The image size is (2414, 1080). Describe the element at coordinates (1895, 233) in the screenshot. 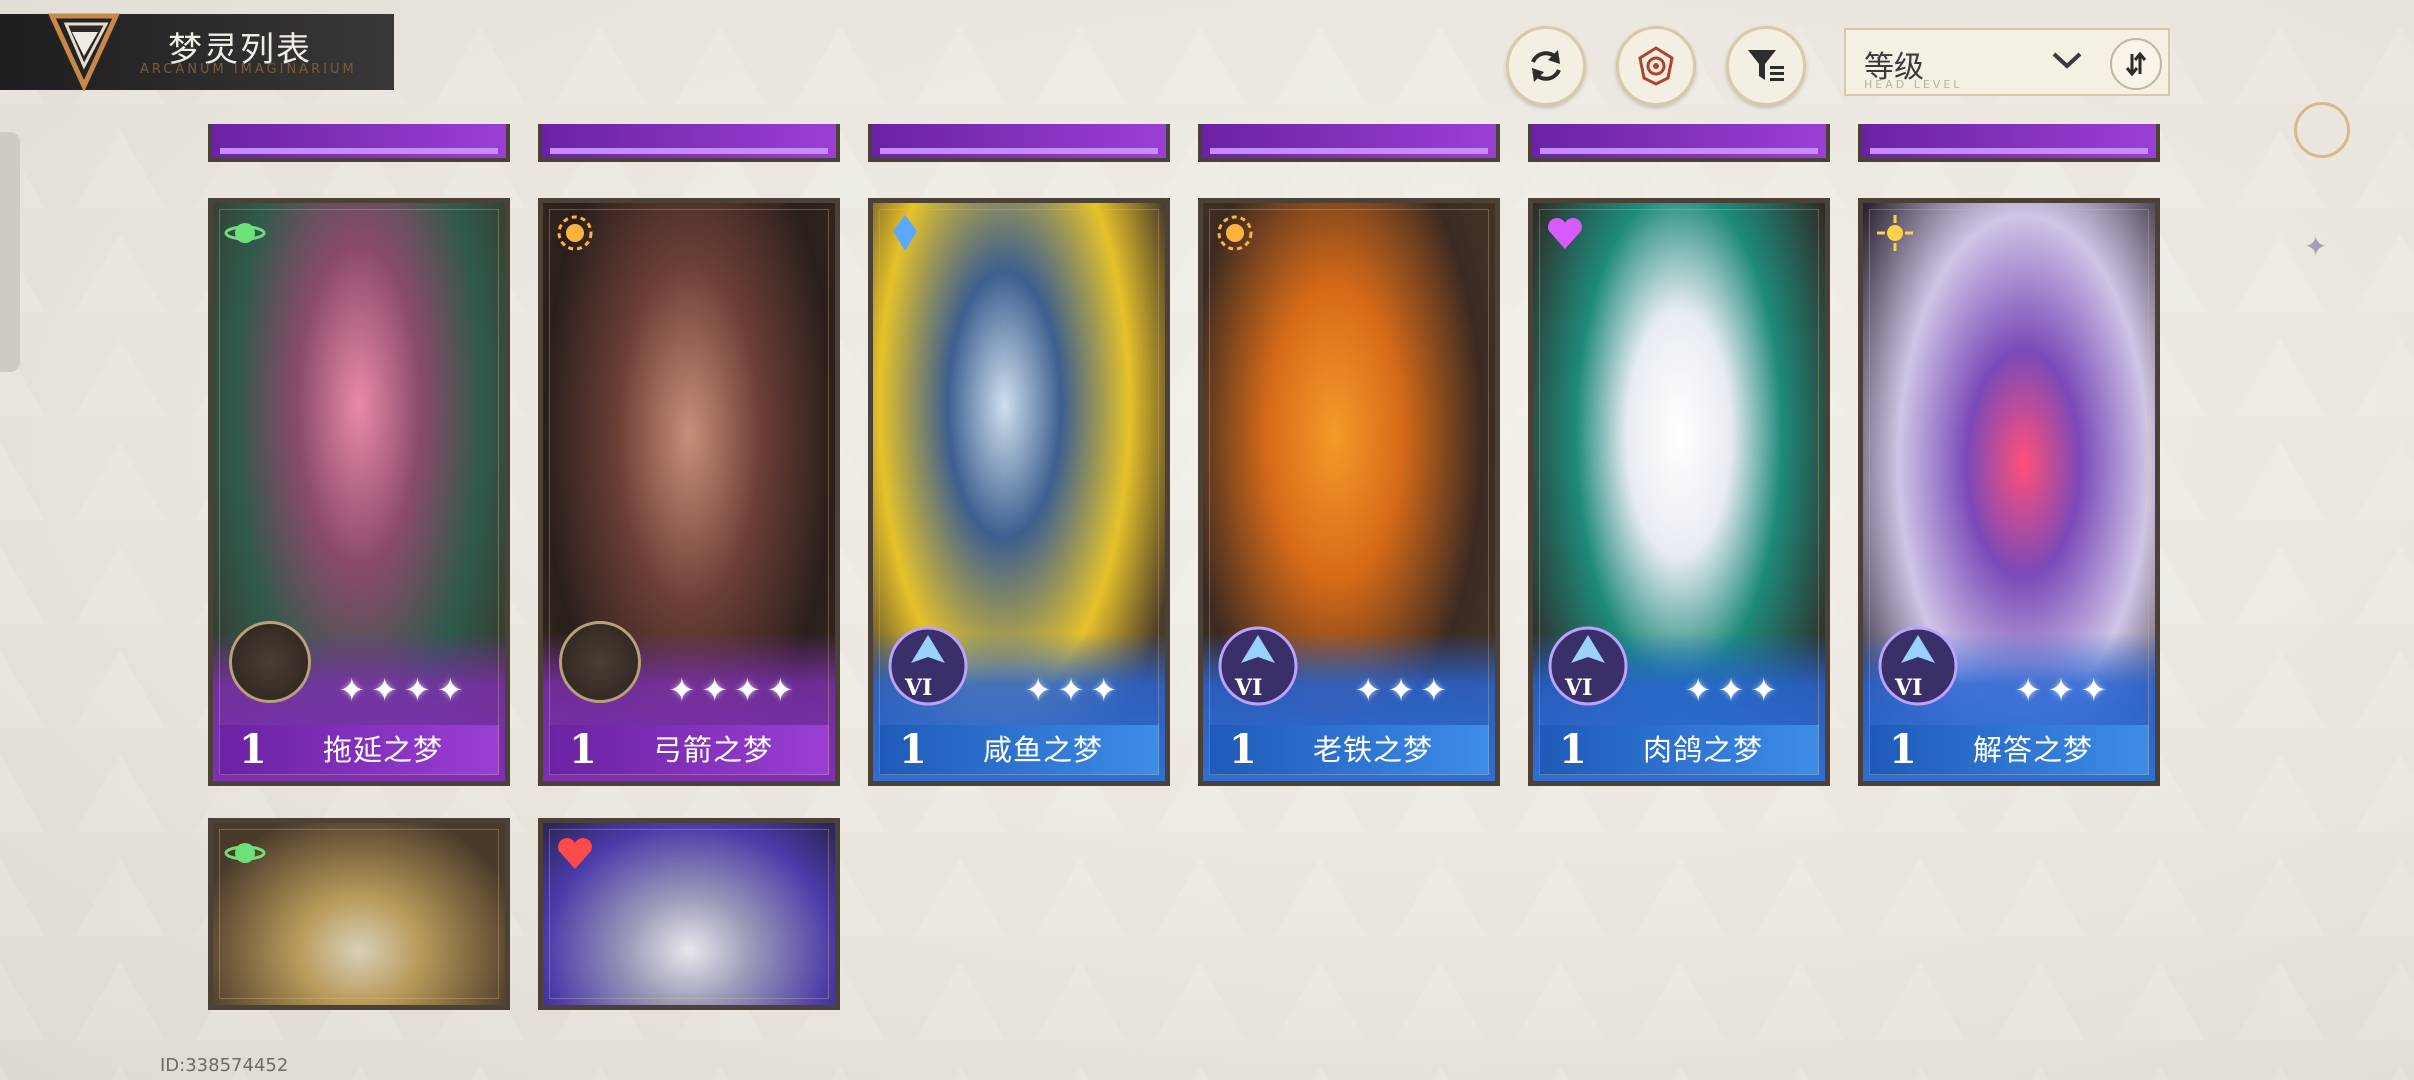

I see `star-element-icon` at that location.